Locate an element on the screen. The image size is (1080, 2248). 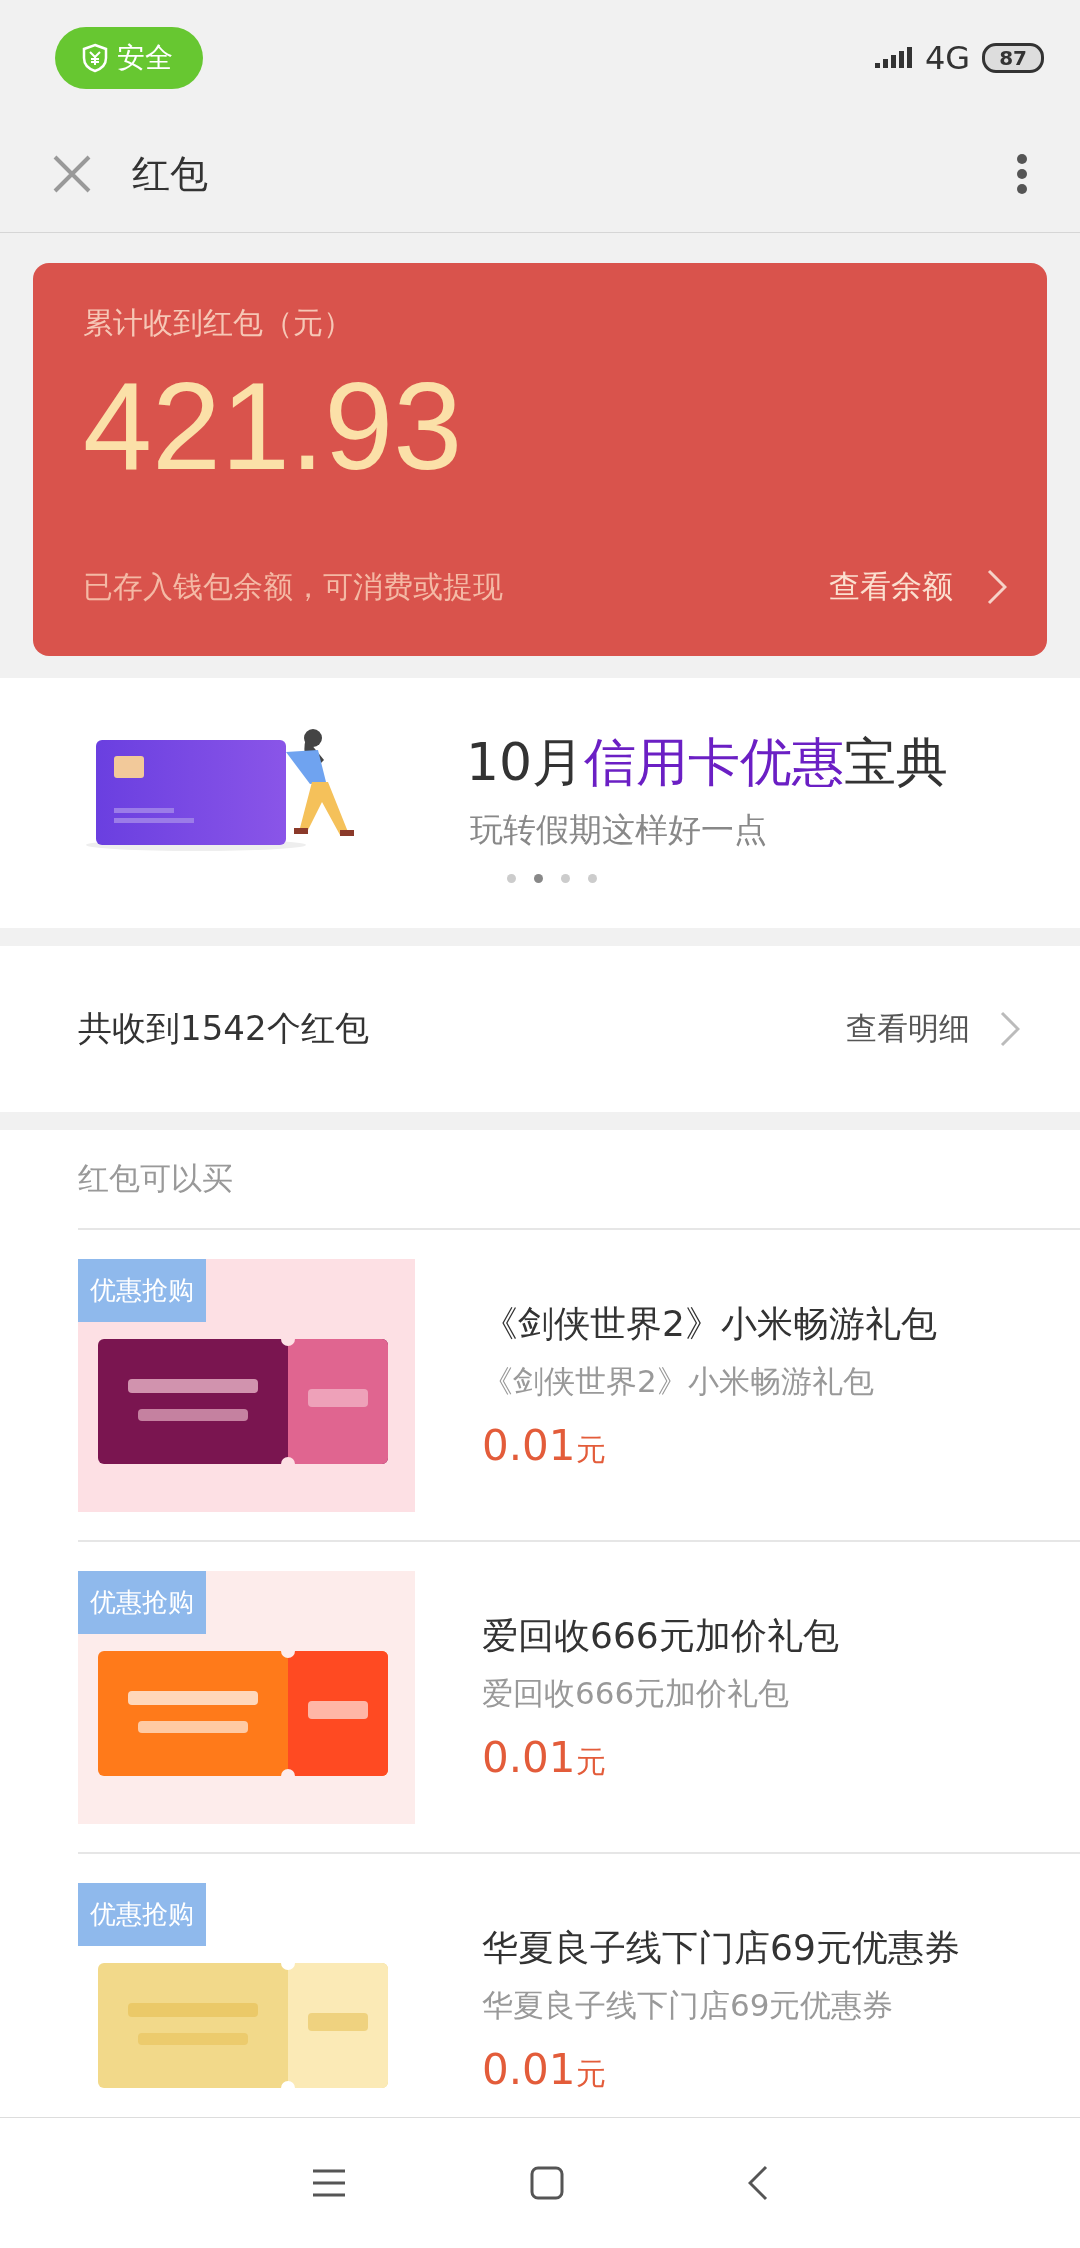
product-title: 爱回收666元加价礼包 is located at coordinates (660, 1635).